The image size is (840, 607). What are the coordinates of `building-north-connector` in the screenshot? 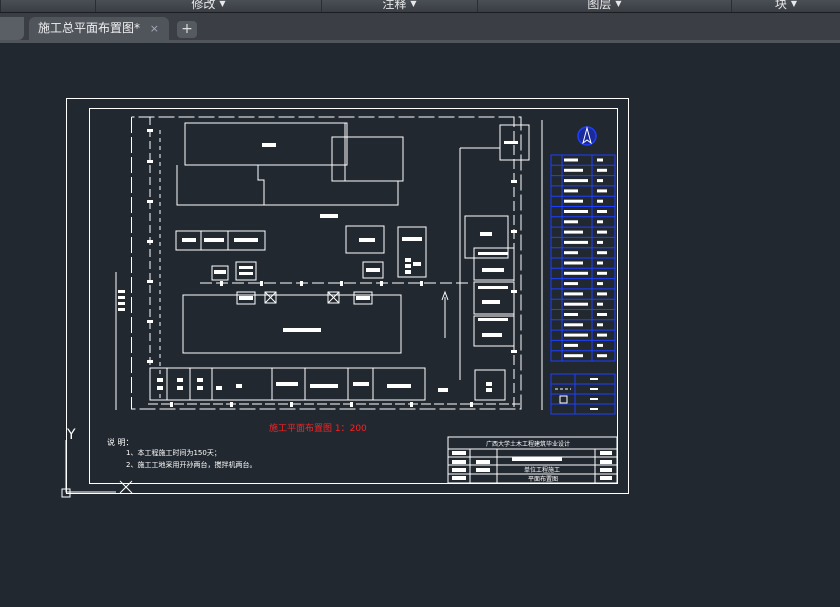 It's located at (261, 185).